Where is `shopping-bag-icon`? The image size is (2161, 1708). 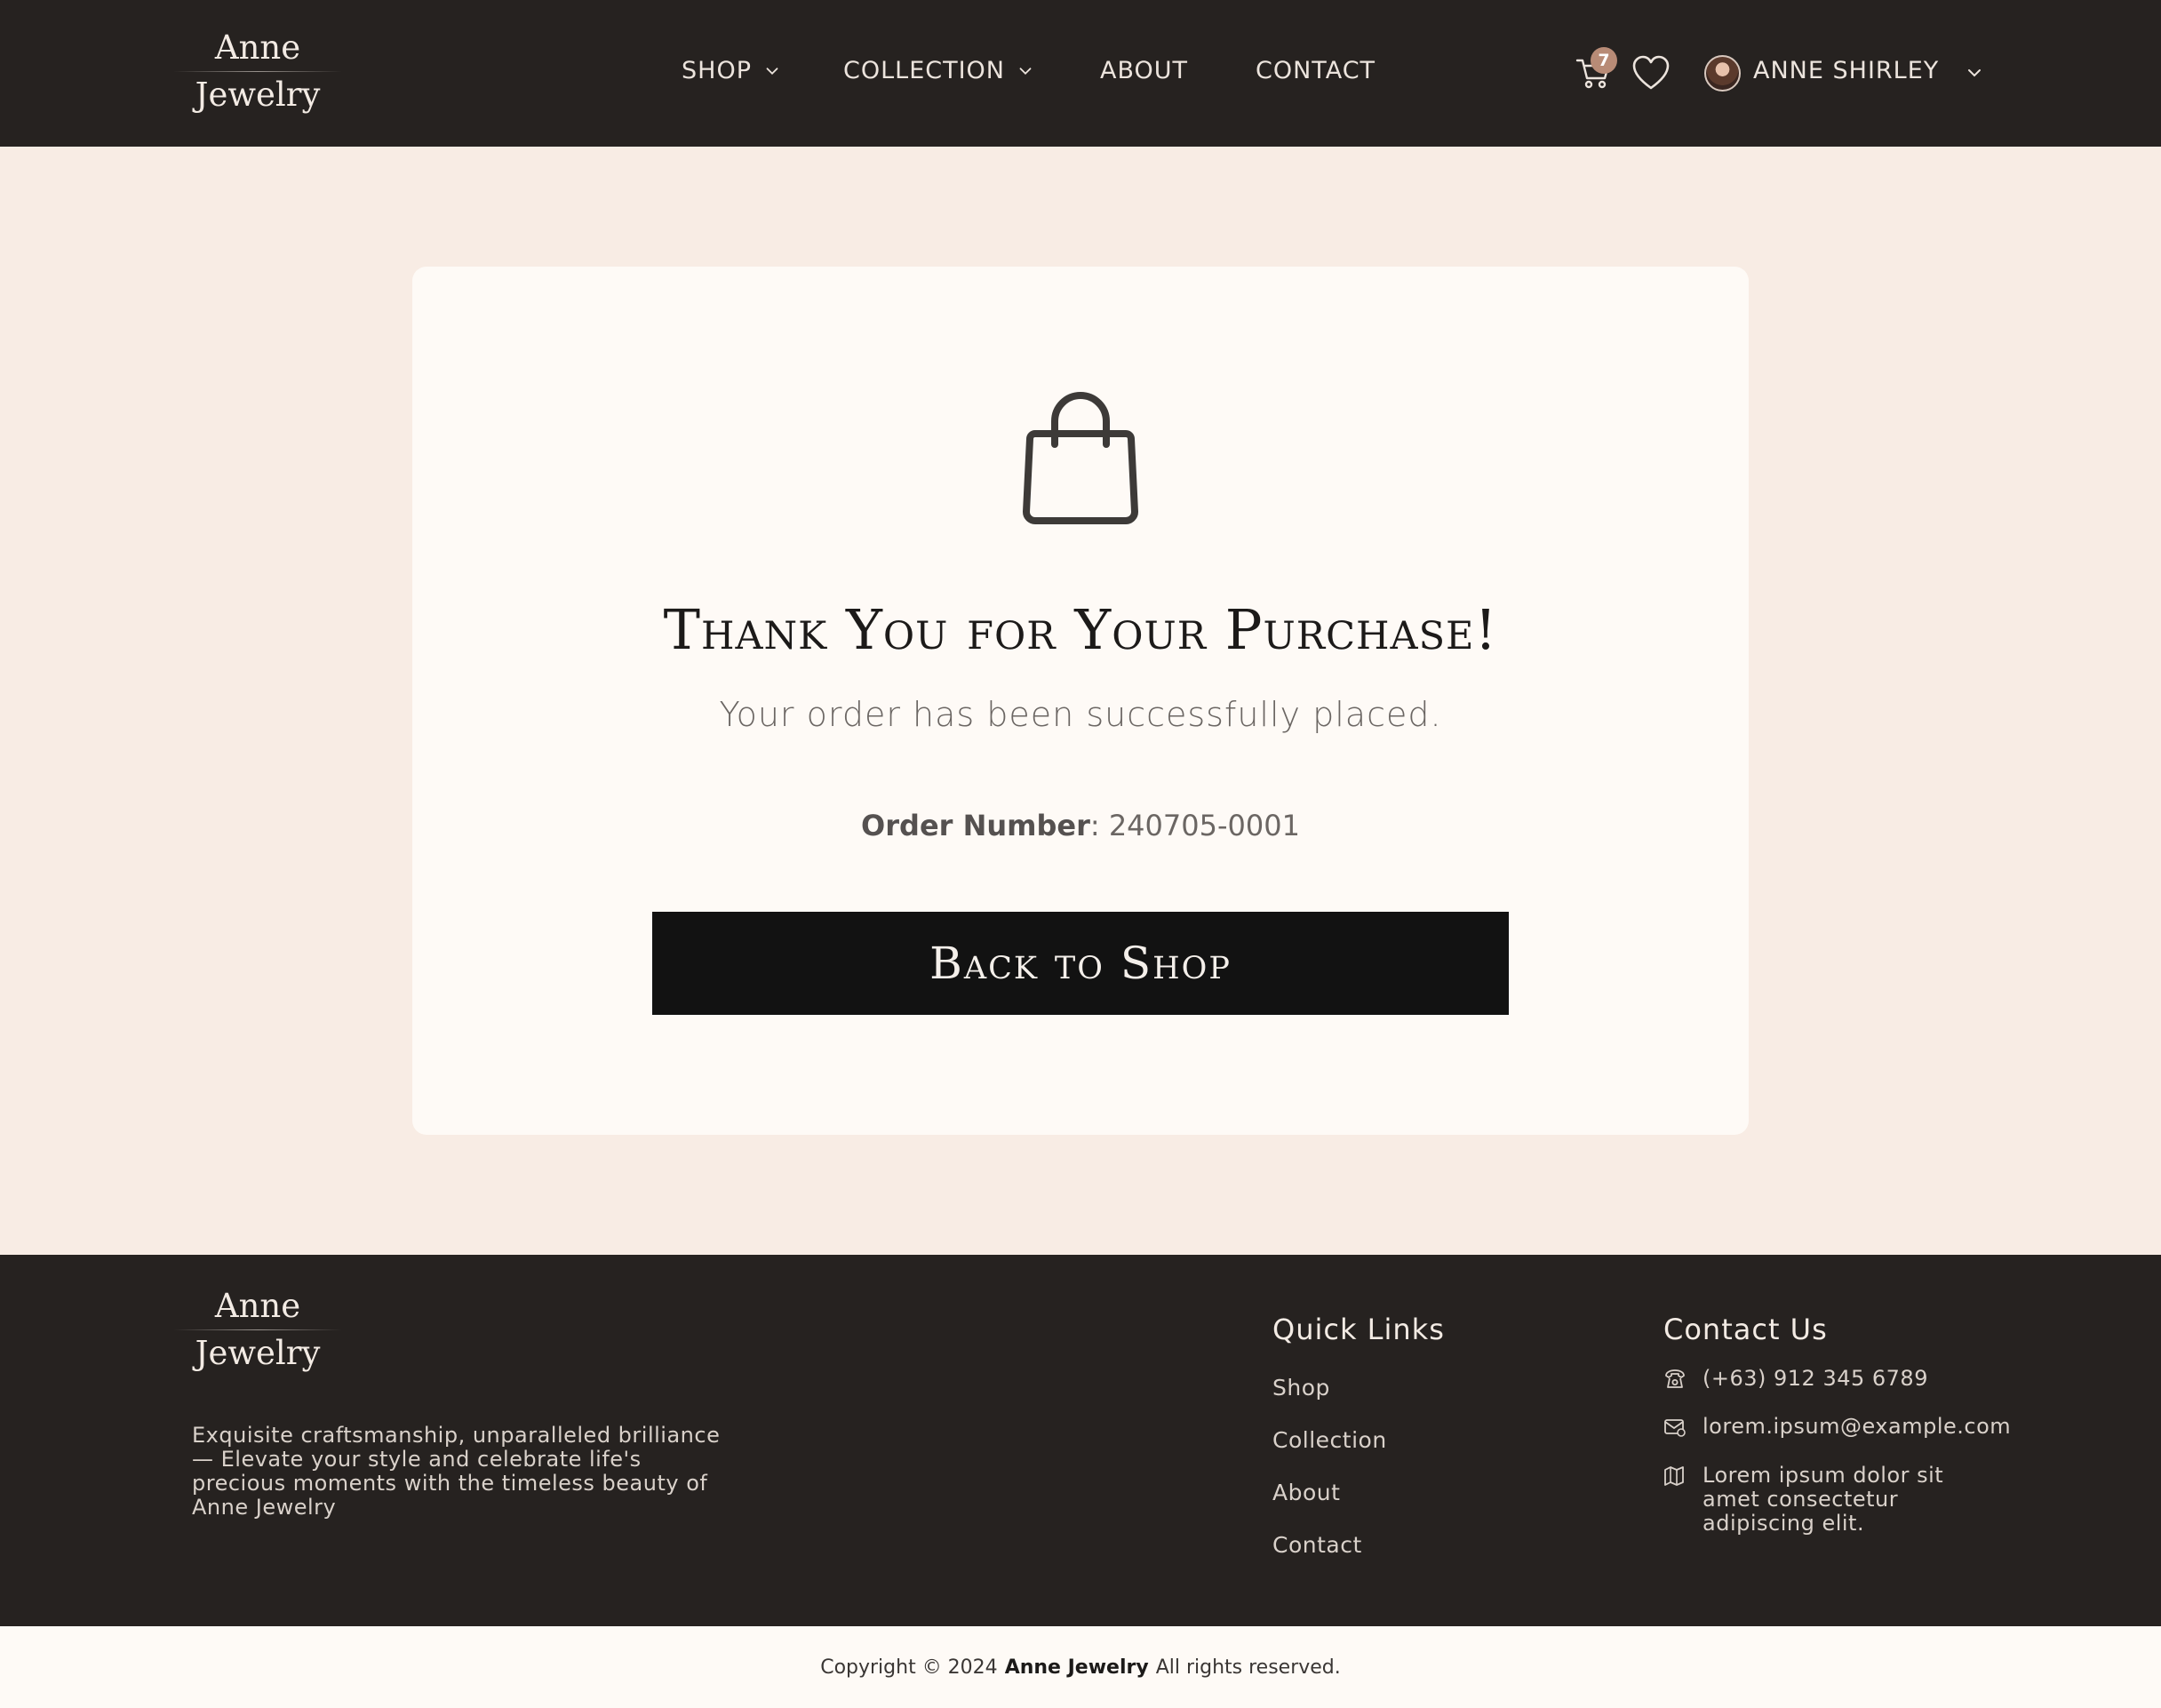 shopping-bag-icon is located at coordinates (1080, 458).